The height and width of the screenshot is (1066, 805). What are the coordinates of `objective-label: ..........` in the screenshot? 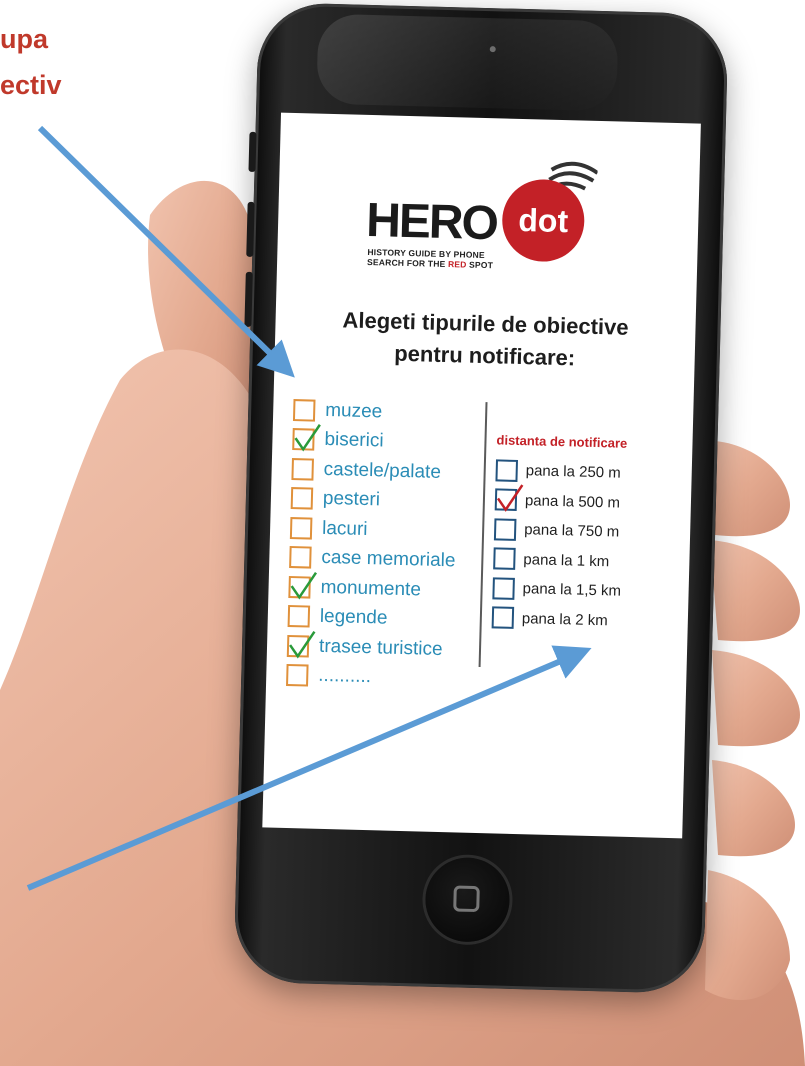 It's located at (345, 676).